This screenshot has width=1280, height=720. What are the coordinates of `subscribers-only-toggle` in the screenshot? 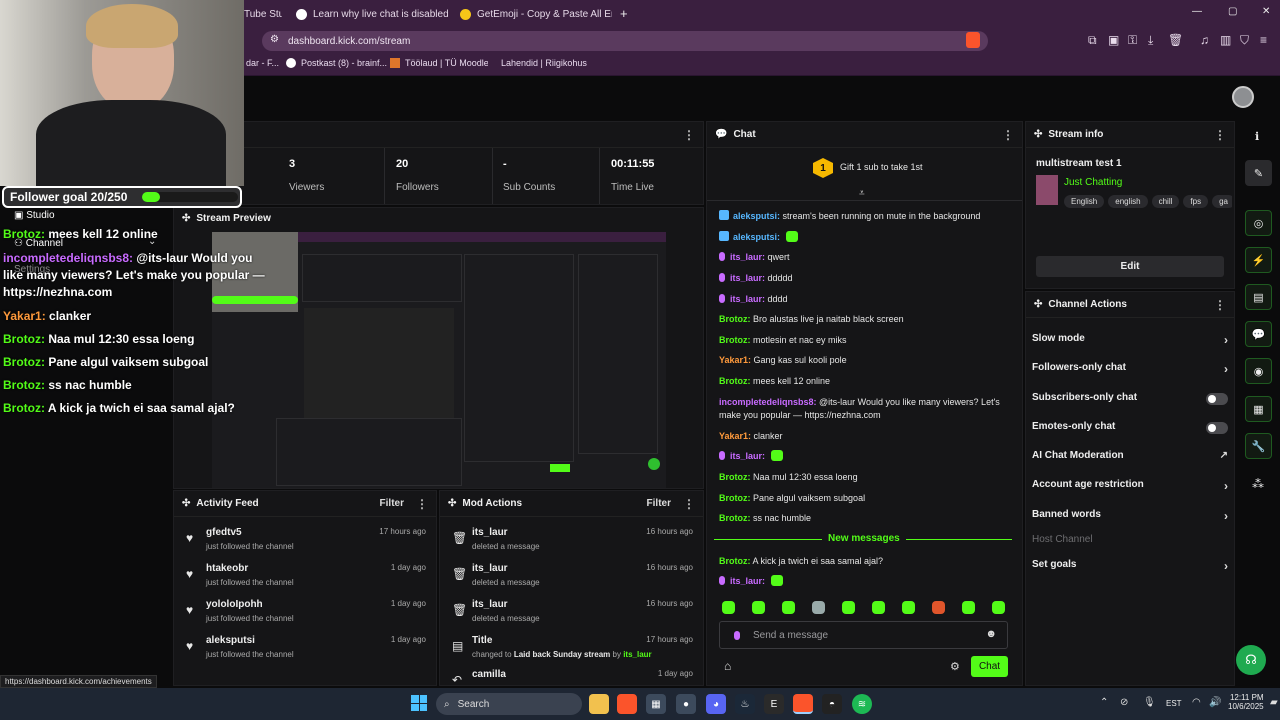 It's located at (1217, 399).